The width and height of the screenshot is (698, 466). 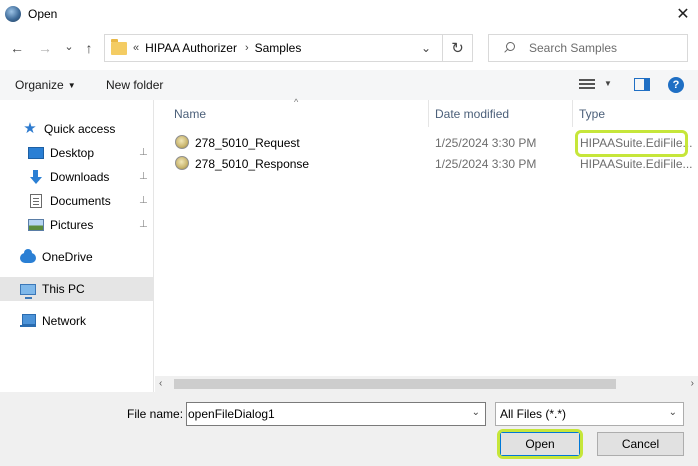 I want to click on sidebar-item-onedrive: OneDrive, so click(x=76, y=257).